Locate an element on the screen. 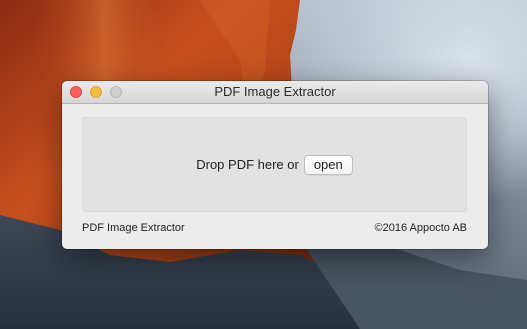  drop-prompt: Drop PDF here or is located at coordinates (247, 164).